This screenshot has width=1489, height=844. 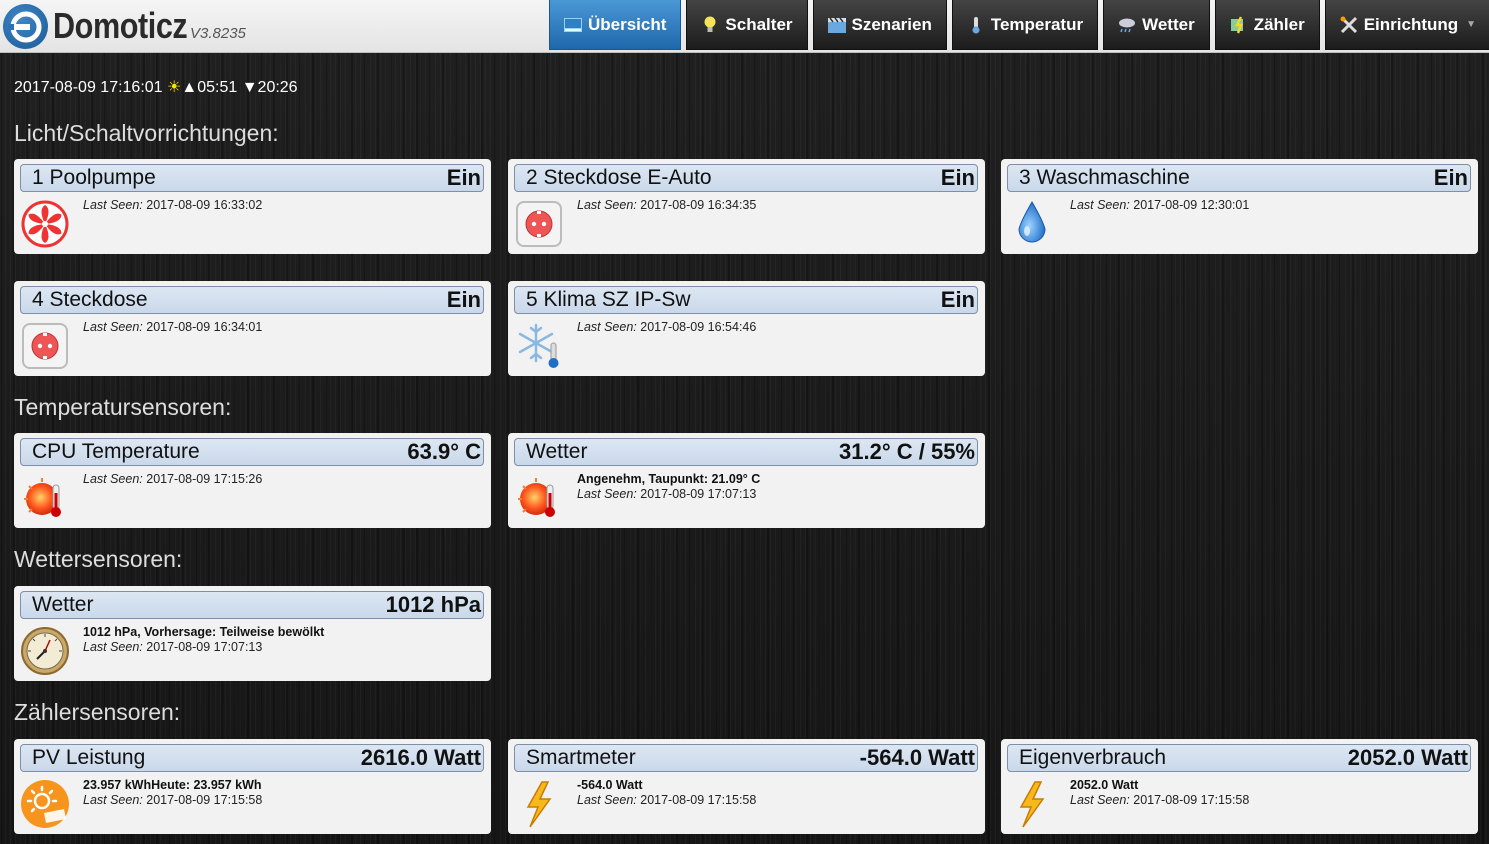 What do you see at coordinates (698, 494) in the screenshot?
I see `last-seen-value: 2017-08-09 17:07:13` at bounding box center [698, 494].